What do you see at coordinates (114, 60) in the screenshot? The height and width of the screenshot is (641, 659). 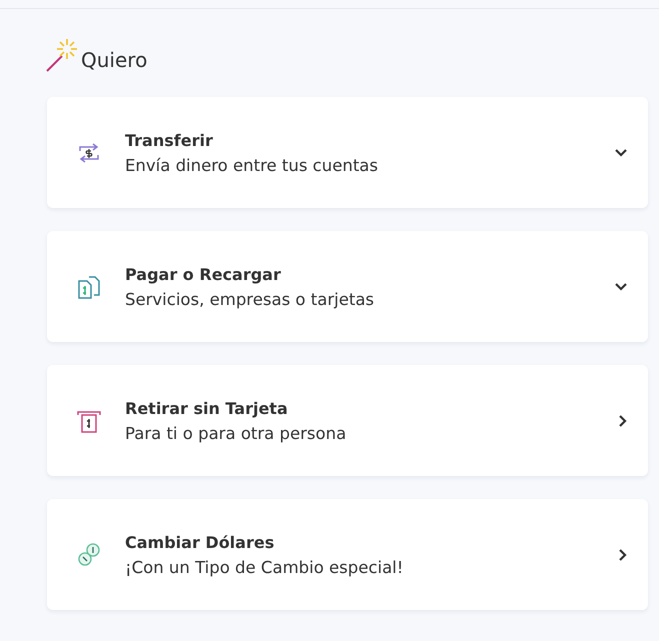 I see `section-heading: Quiero` at bounding box center [114, 60].